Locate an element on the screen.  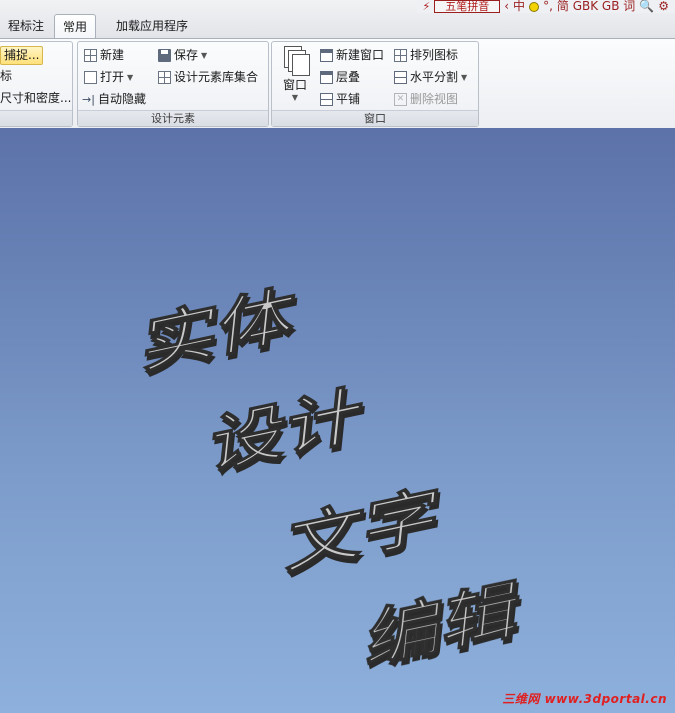
cascade-button: 层叠 is located at coordinates (340, 77).